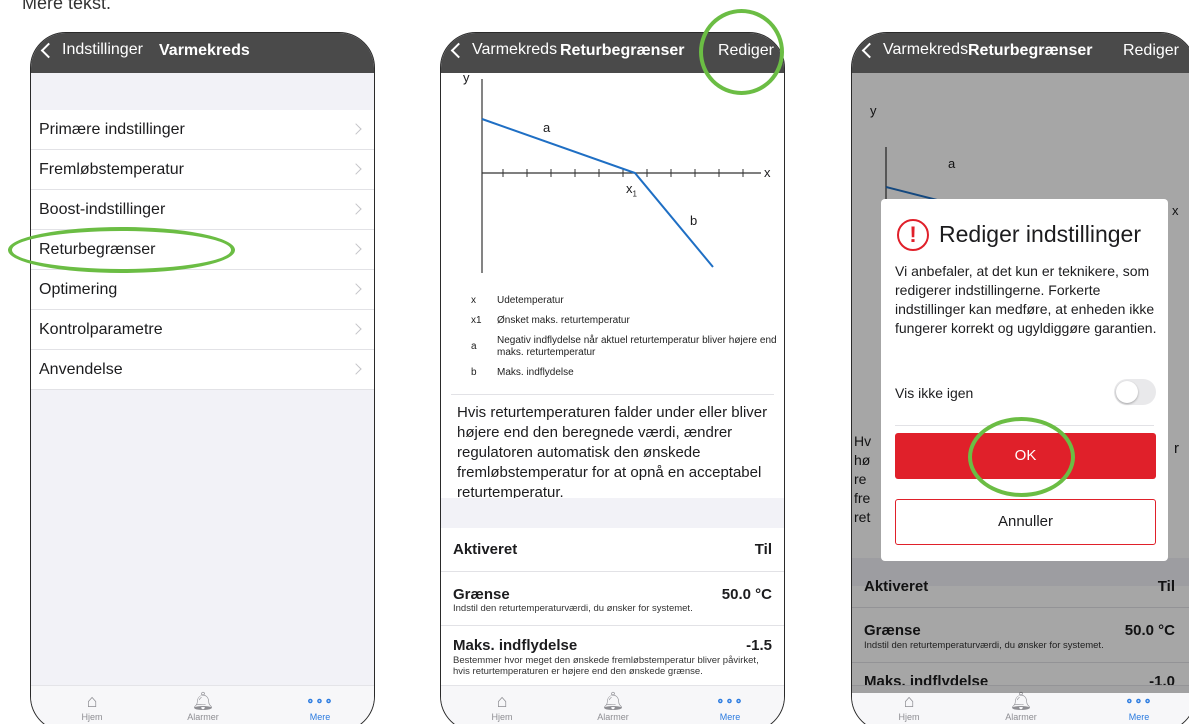 This screenshot has width=1189, height=724. I want to click on nav-bar: Indstillinger Varmekreds, so click(202, 53).